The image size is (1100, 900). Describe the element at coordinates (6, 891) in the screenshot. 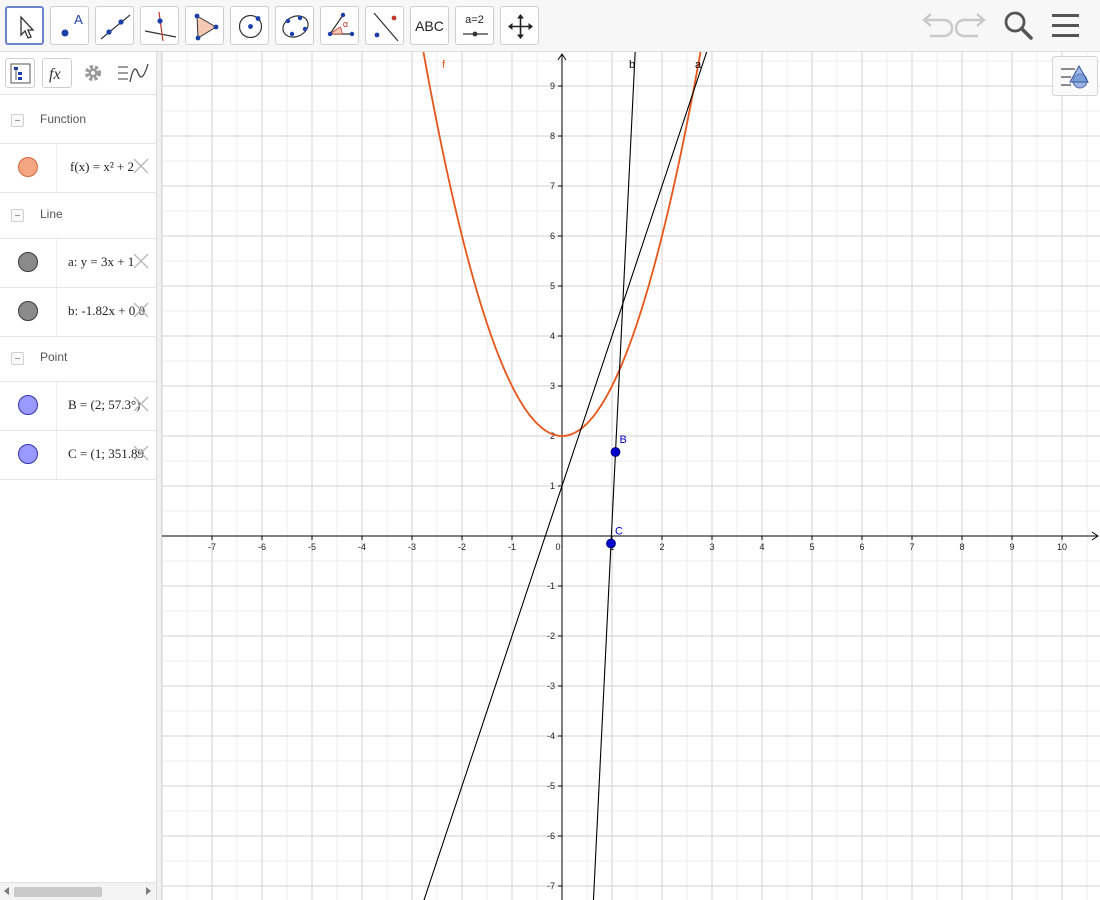

I see `scroll-left-icon` at that location.